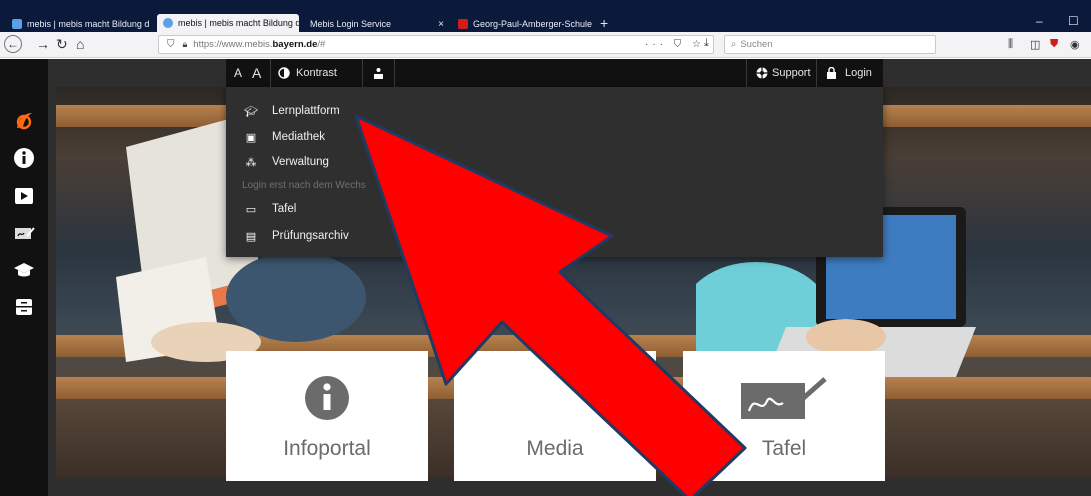 The image size is (1091, 496). Describe the element at coordinates (351, 24) in the screenshot. I see `tab-label: Mebis Login Service` at that location.